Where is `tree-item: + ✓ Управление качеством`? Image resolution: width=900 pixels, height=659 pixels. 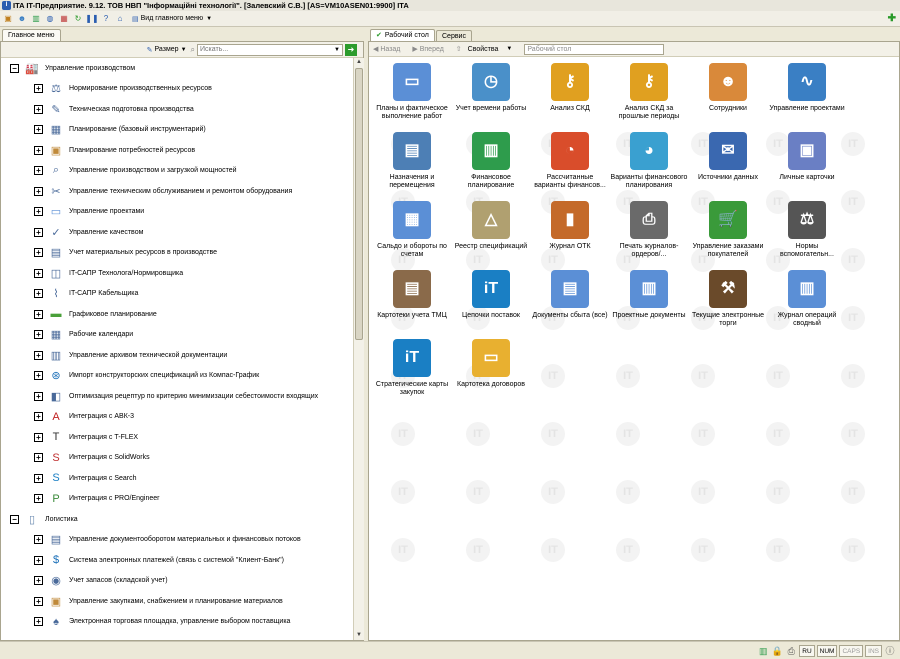
tree-item: + ✓ Управление качеством is located at coordinates (88, 232).